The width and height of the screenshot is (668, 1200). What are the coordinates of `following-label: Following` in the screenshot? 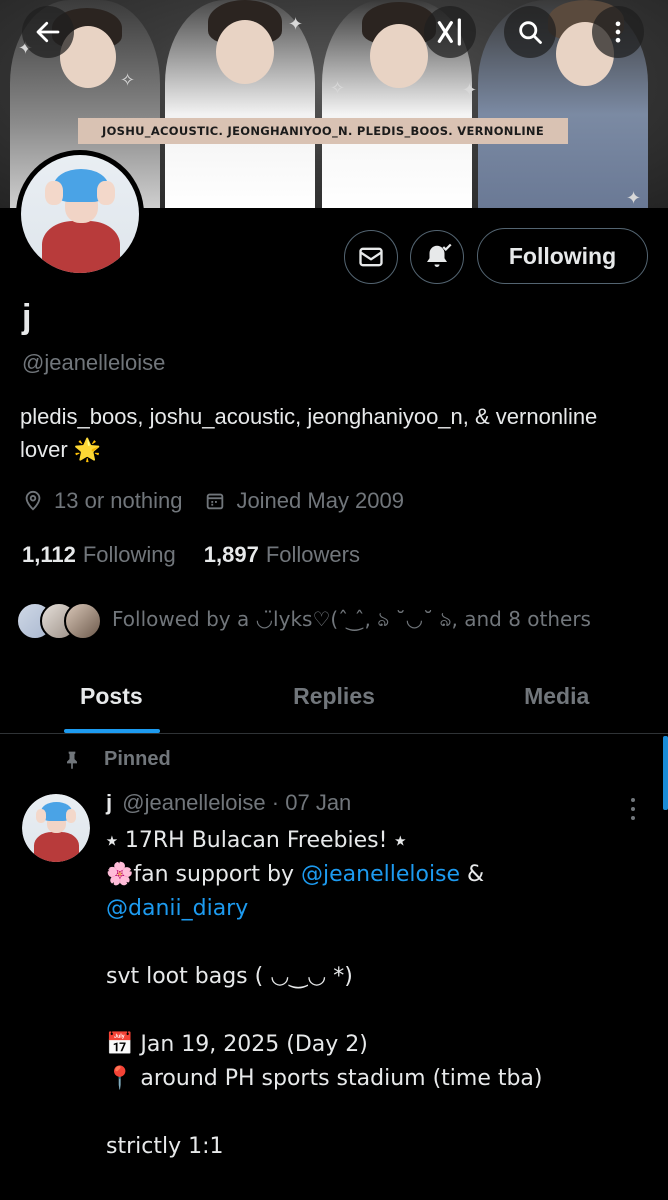 It's located at (129, 554).